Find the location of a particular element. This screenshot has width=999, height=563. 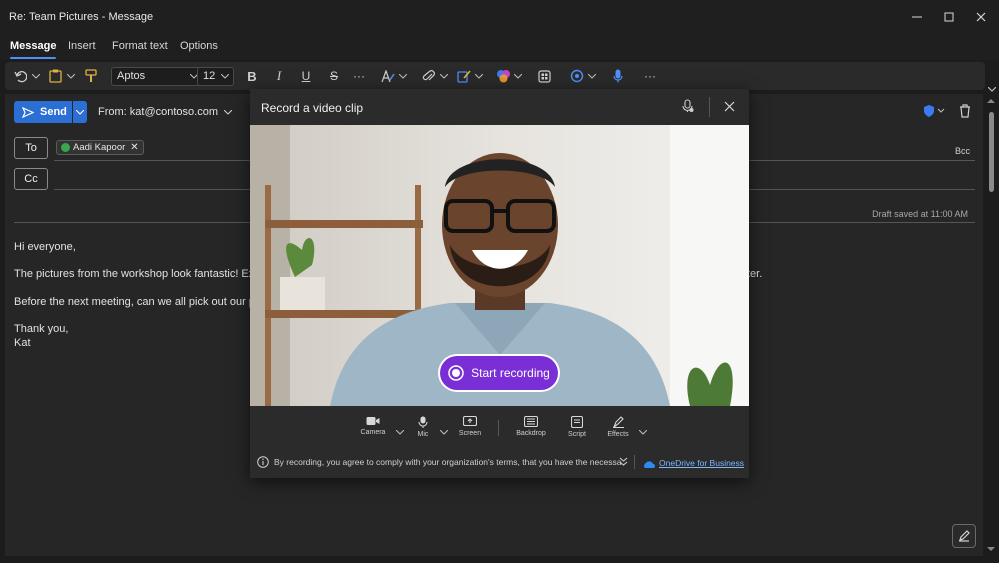

italic-icon: I is located at coordinates (279, 76).